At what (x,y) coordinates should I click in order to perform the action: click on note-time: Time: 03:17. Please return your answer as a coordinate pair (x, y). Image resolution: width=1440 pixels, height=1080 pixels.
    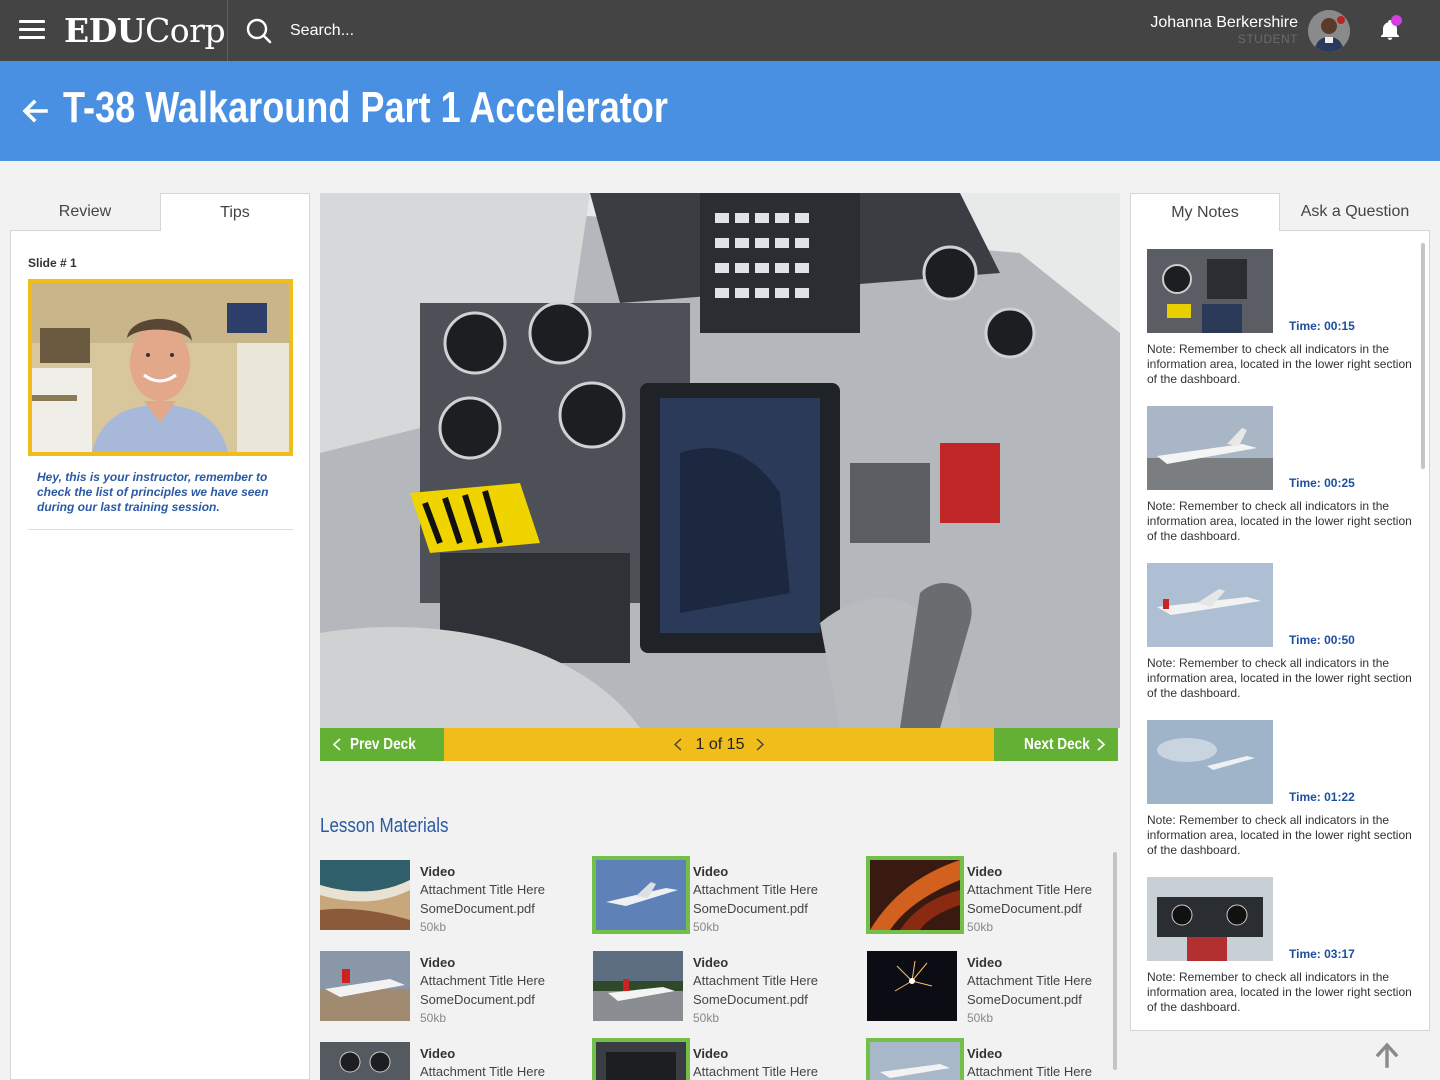
    Looking at the image, I should click on (1322, 954).